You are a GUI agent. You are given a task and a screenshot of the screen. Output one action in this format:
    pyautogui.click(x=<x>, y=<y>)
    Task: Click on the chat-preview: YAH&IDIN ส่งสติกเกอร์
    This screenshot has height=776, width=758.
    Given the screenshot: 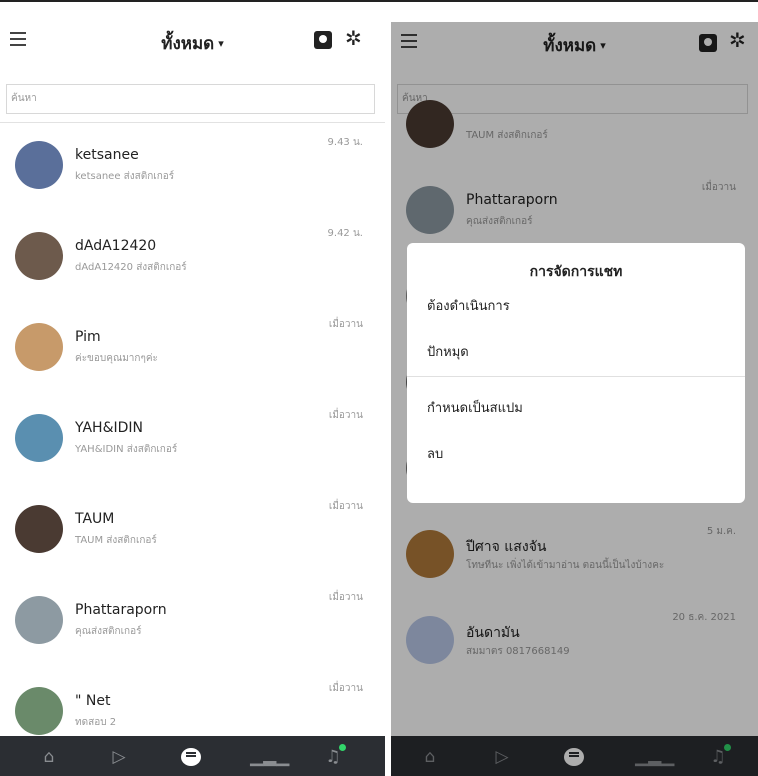 What is the action you would take?
    pyautogui.click(x=126, y=449)
    